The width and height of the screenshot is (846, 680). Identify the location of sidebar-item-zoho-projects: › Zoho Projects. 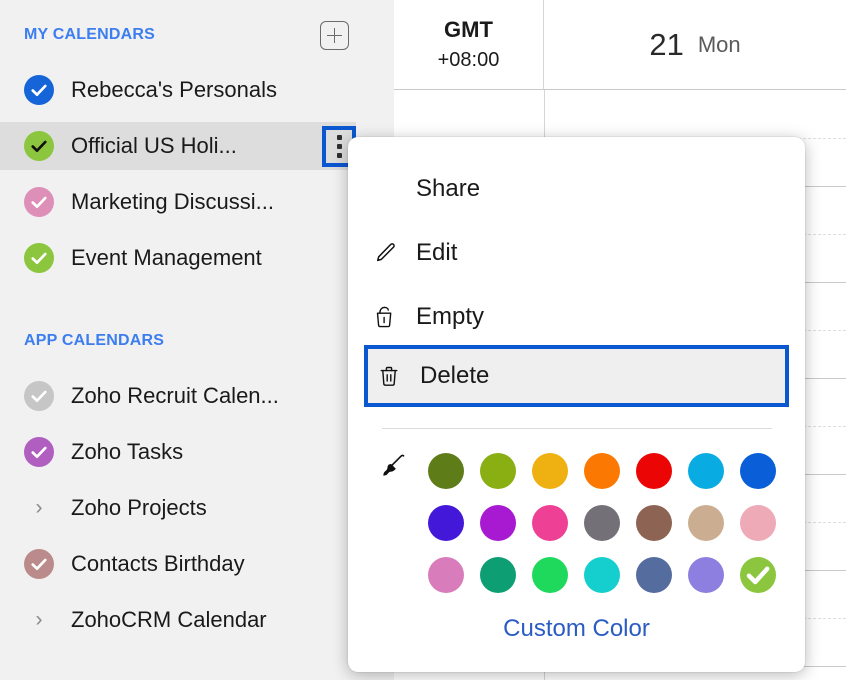
(197, 508).